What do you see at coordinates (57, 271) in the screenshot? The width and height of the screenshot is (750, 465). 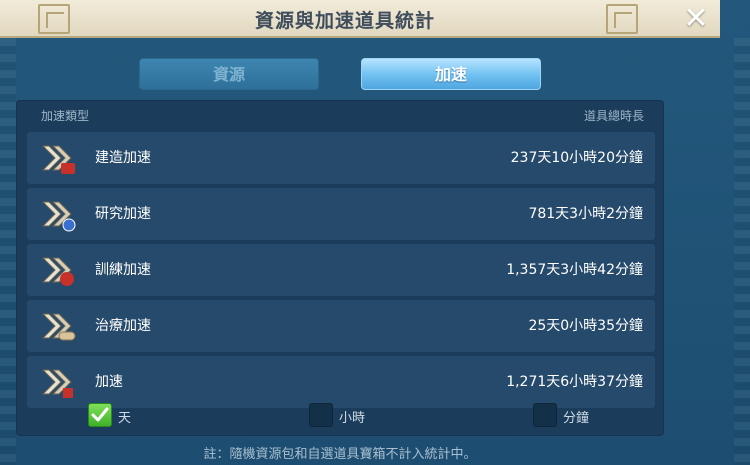 I see `training-speedup-icon` at bounding box center [57, 271].